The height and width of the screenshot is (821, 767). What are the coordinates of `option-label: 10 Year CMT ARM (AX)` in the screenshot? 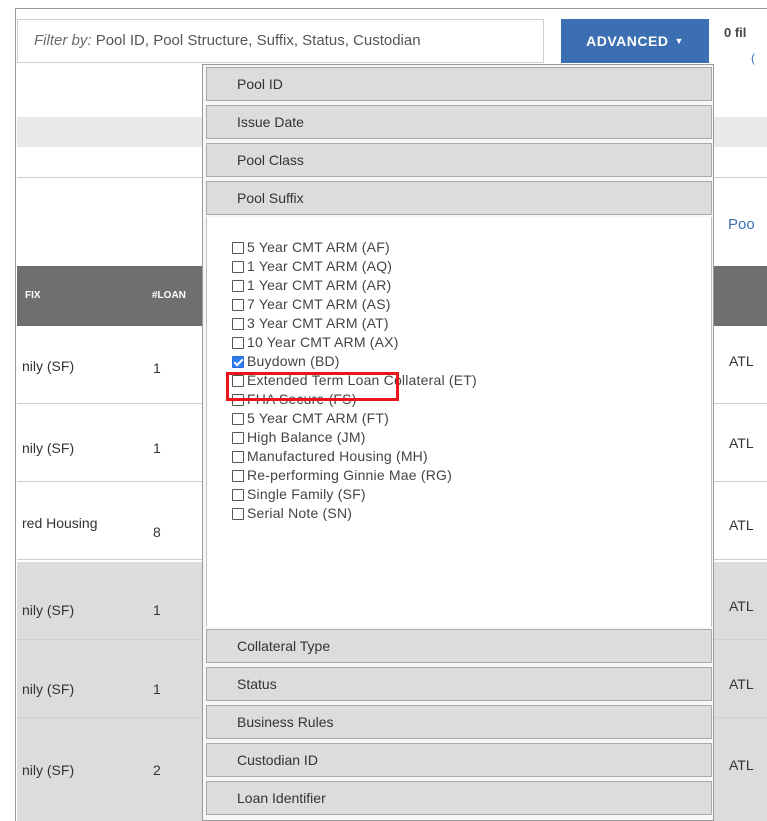 It's located at (323, 342).